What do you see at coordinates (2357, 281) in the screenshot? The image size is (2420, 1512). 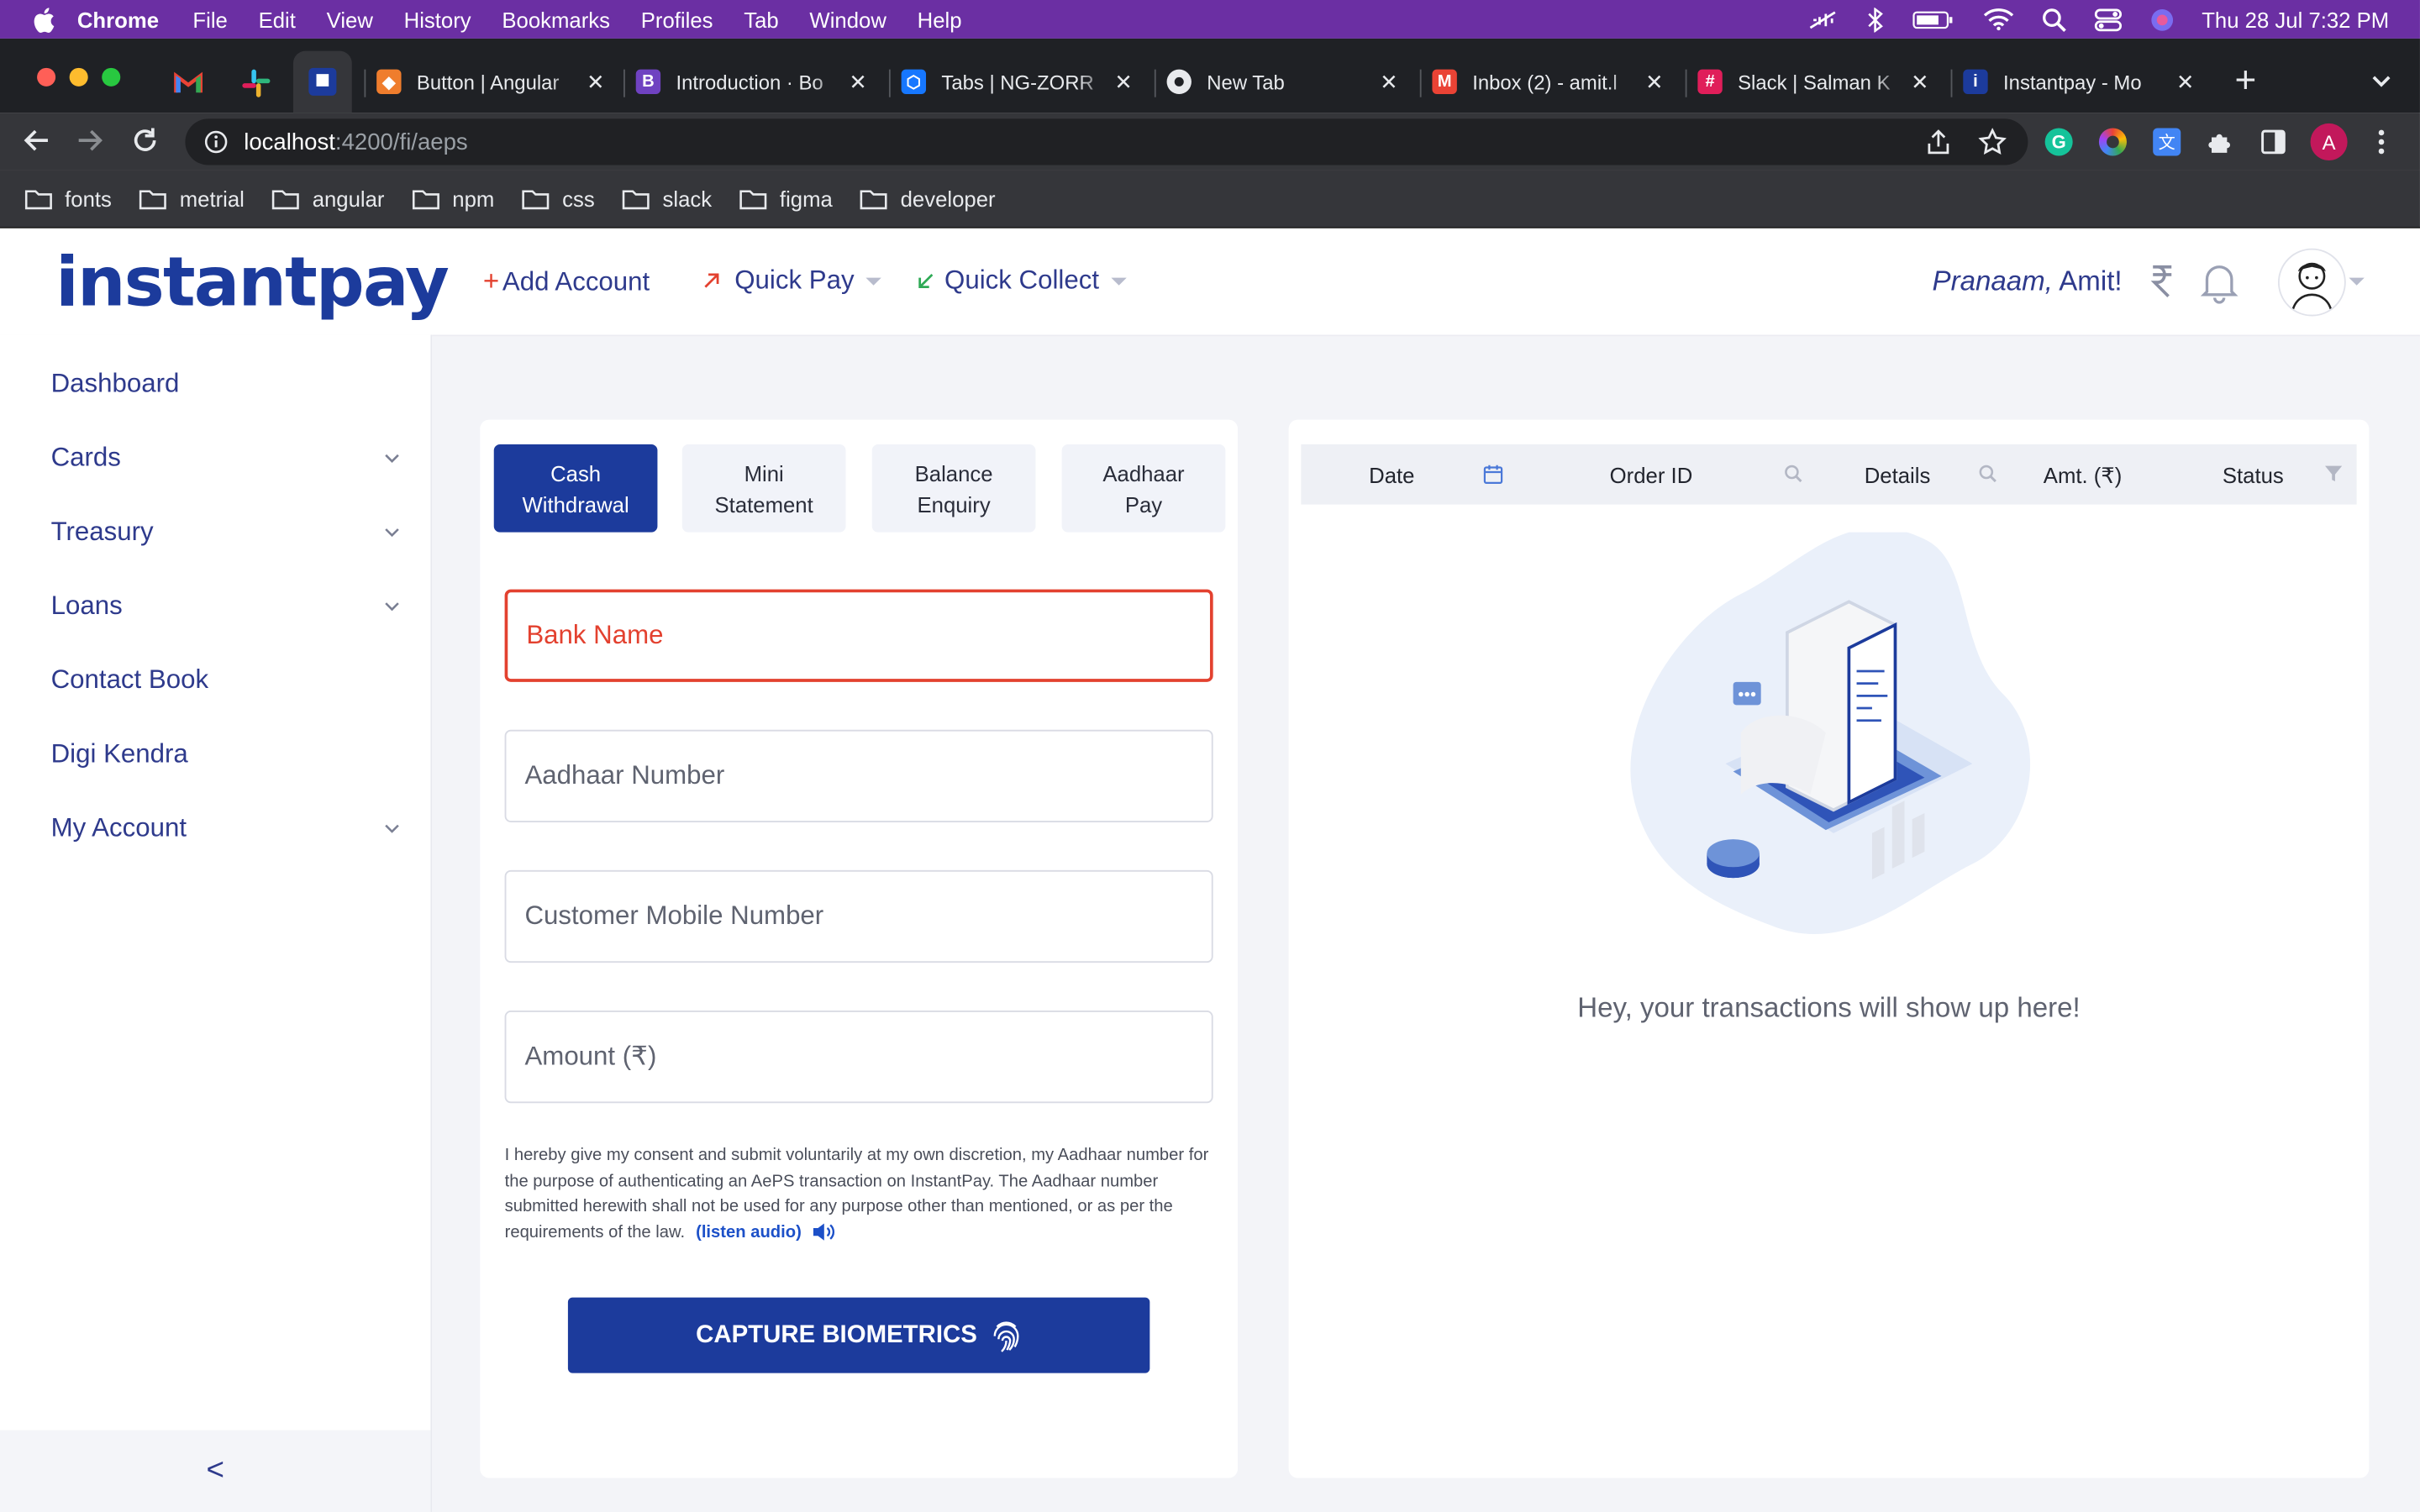 I see `user-menu-chevron-icon` at bounding box center [2357, 281].